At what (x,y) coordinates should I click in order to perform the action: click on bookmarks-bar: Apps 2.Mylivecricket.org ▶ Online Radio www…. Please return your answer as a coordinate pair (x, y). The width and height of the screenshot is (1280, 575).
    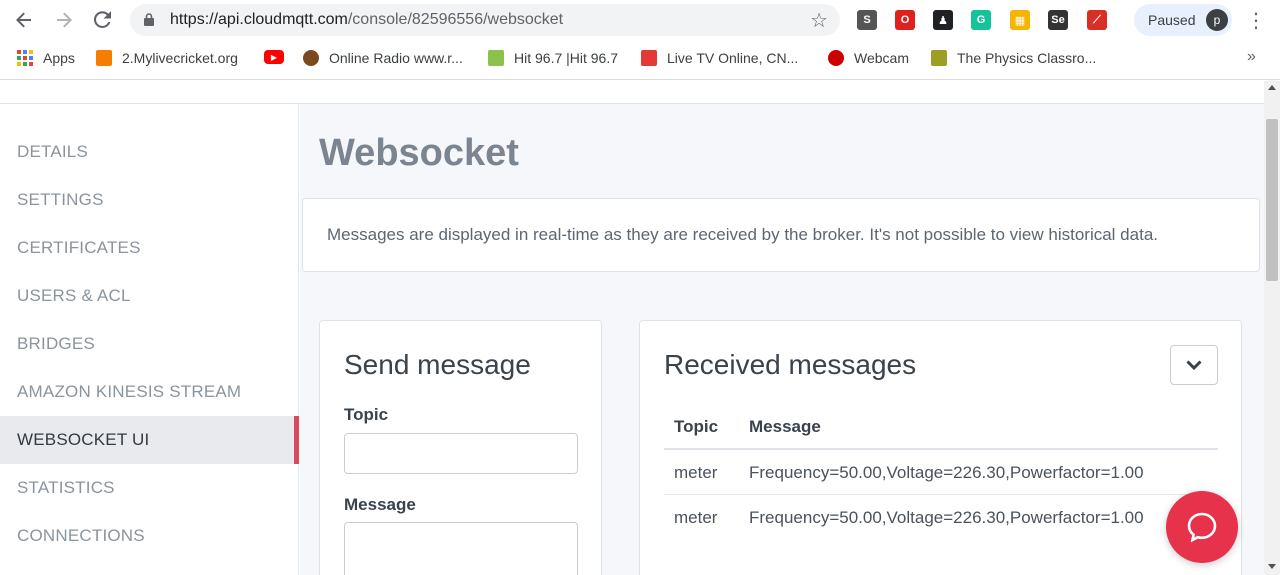
    Looking at the image, I should click on (640, 60).